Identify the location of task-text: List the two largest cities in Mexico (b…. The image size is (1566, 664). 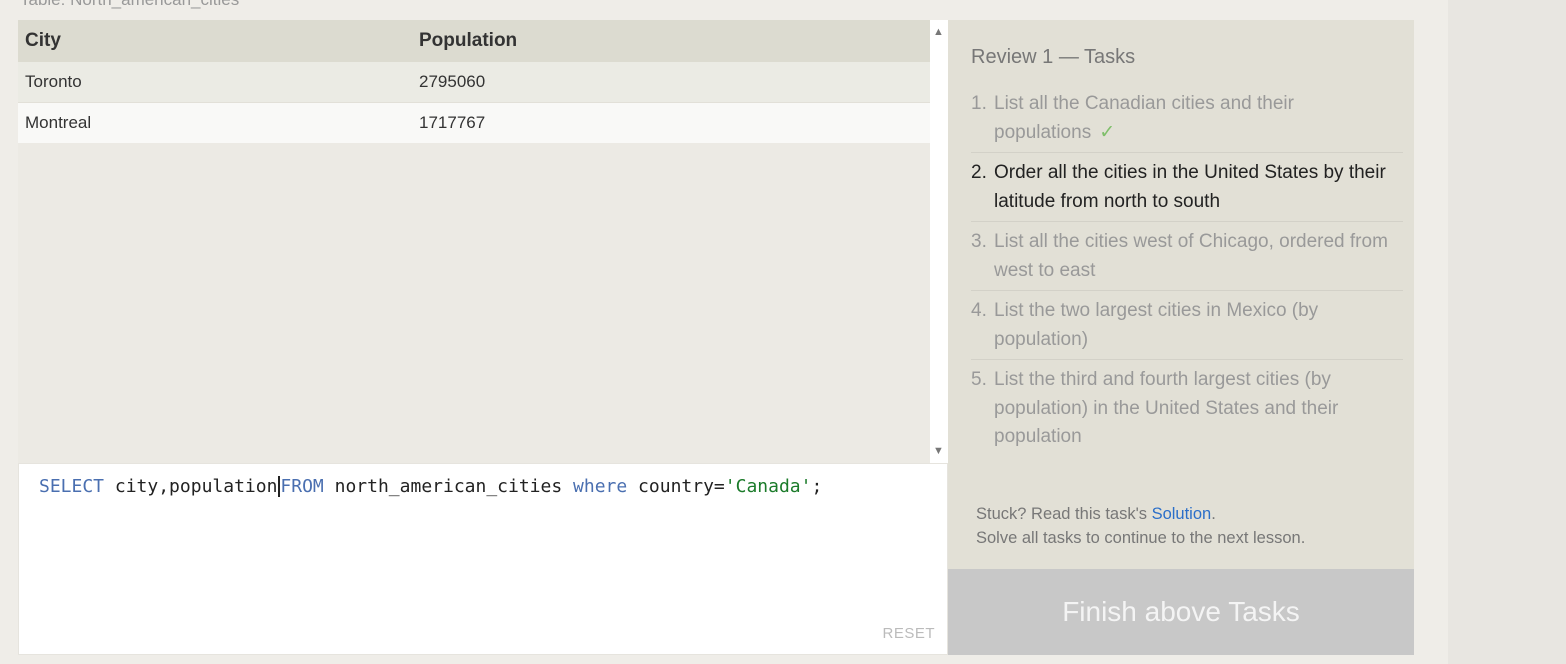
(1156, 325).